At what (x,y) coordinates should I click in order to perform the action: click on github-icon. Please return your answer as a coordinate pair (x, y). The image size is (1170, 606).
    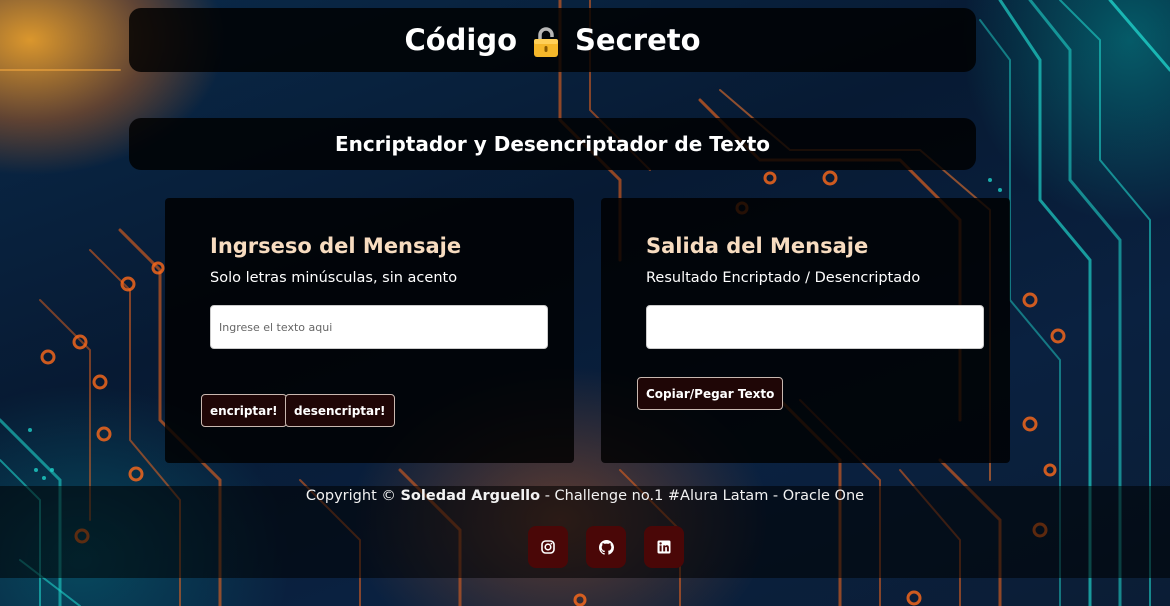
    Looking at the image, I should click on (606, 547).